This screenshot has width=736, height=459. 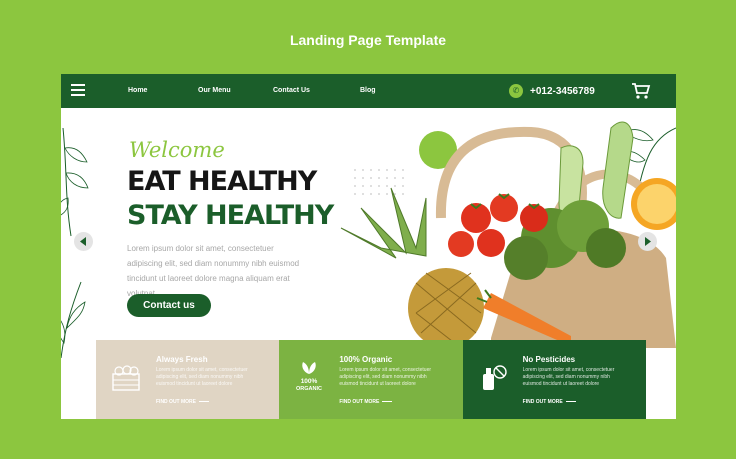 What do you see at coordinates (562, 91) in the screenshot?
I see `phone-number: +012-3456789` at bounding box center [562, 91].